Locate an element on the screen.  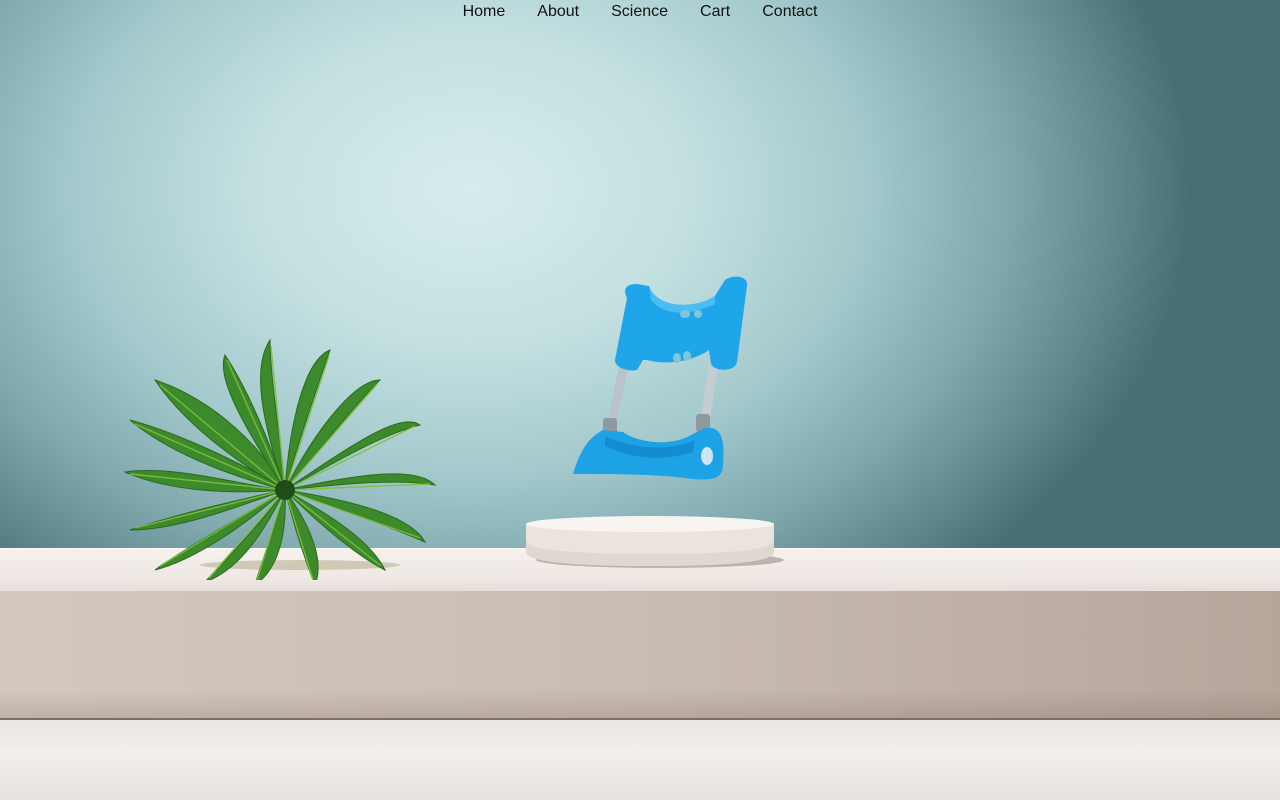
nav-about-link: About is located at coordinates (558, 12).